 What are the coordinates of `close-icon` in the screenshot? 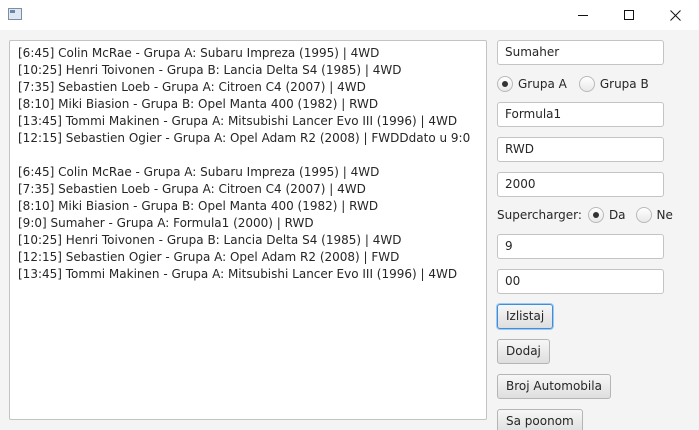 It's located at (675, 15).